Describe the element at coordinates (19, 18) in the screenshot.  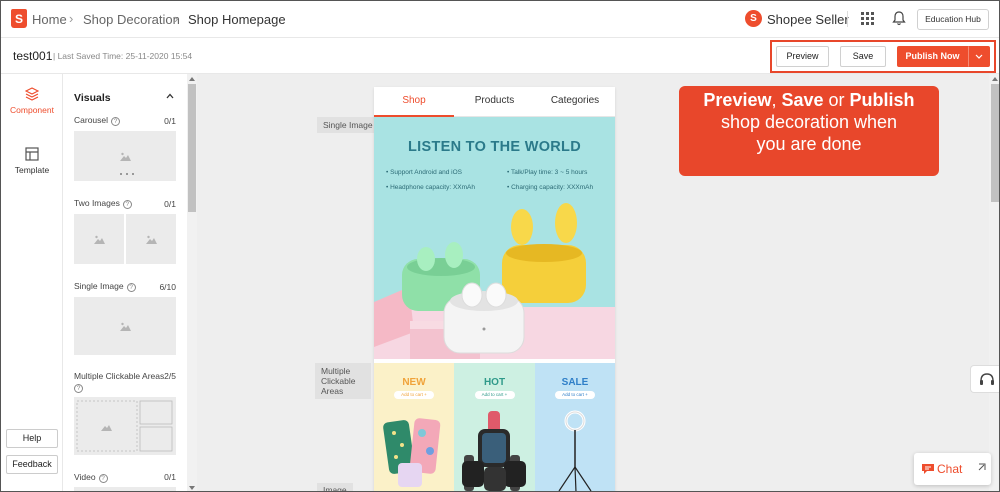
I see `shopee-logo-icon: S` at that location.